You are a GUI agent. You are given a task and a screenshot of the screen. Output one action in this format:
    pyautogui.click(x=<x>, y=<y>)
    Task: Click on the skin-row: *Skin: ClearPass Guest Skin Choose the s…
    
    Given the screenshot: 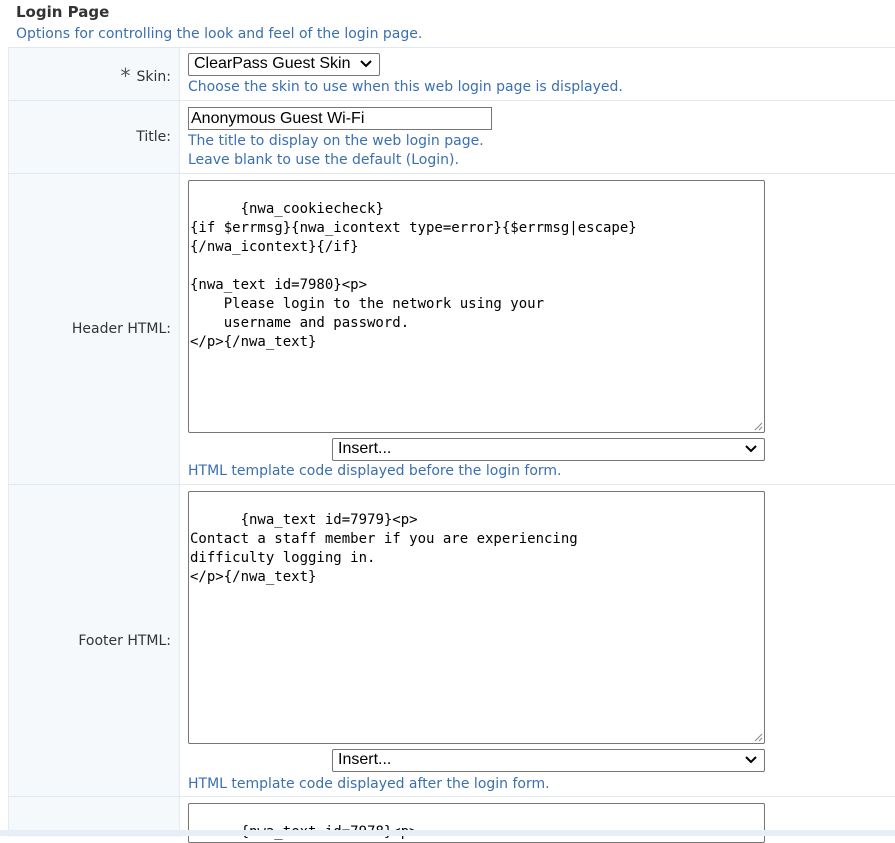 What is the action you would take?
    pyautogui.click(x=451, y=74)
    